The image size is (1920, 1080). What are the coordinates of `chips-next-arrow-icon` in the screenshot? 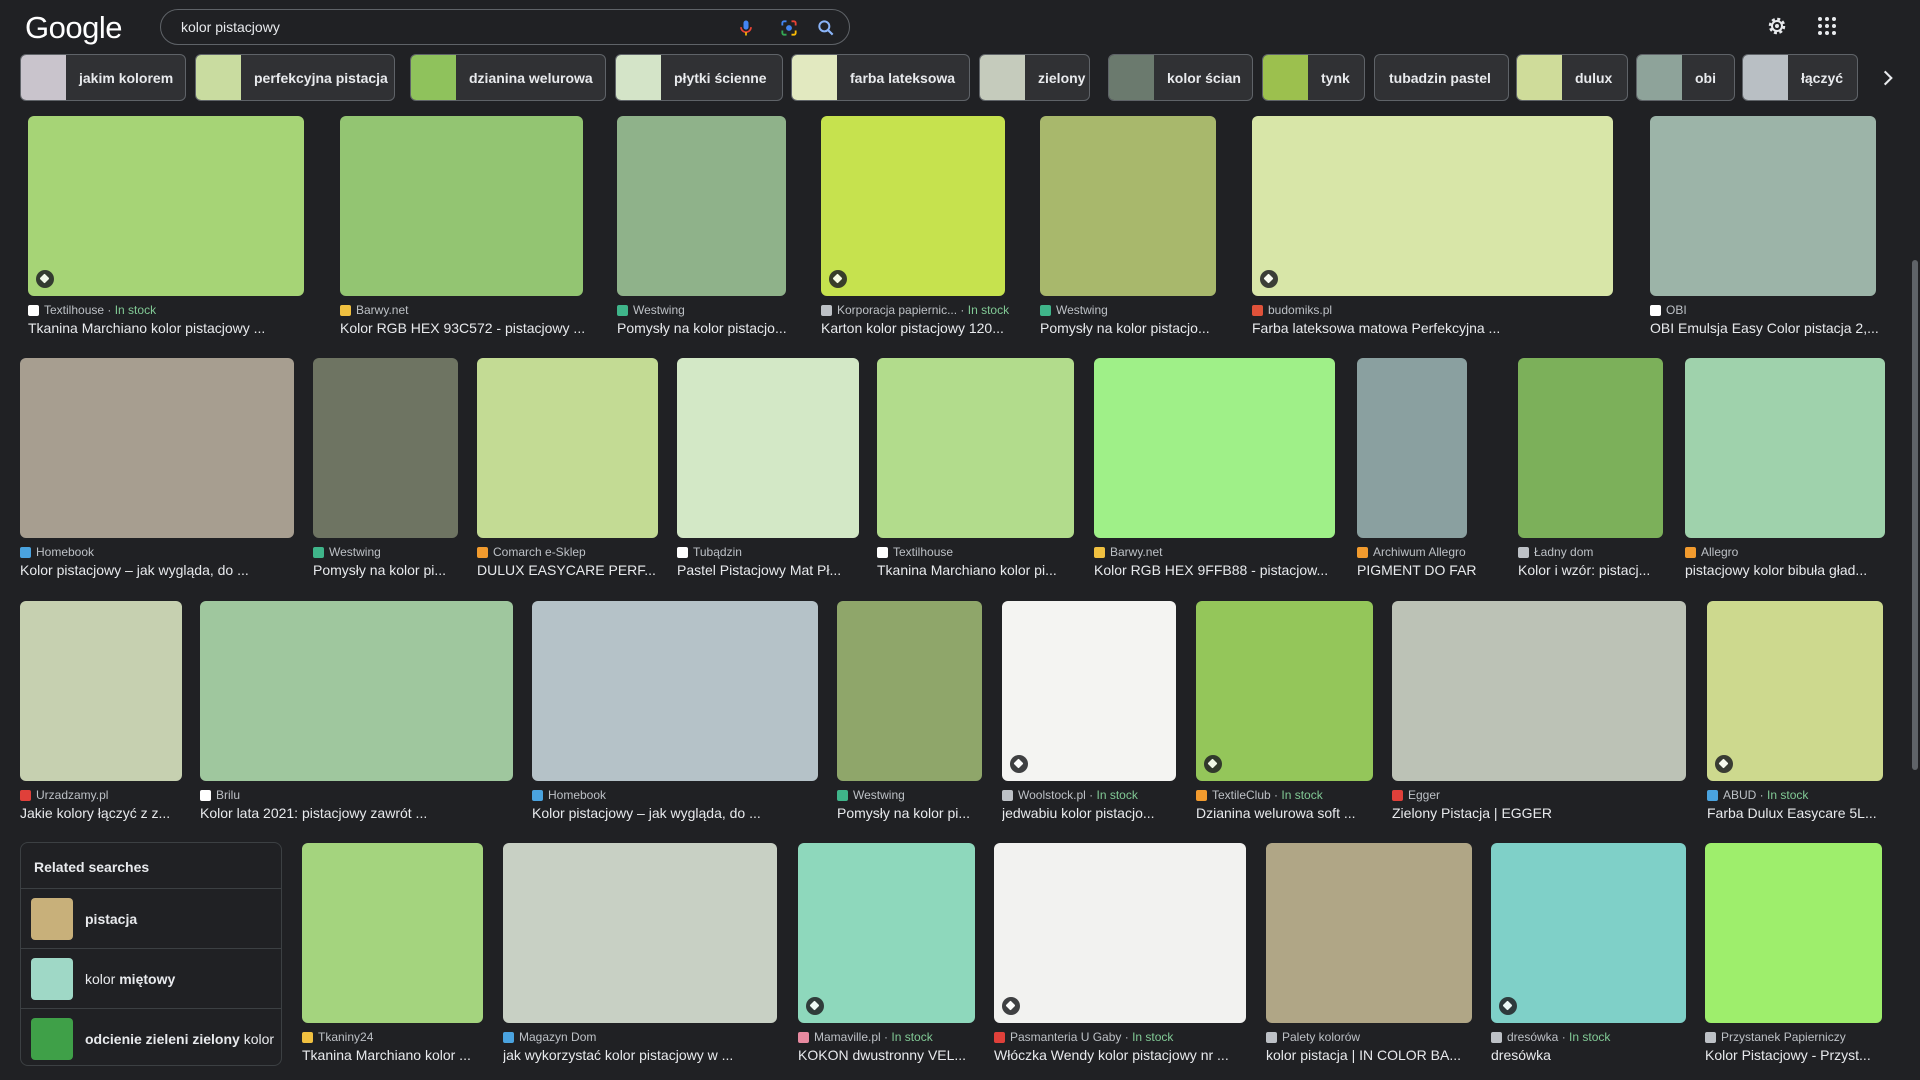 It's located at (1888, 77).